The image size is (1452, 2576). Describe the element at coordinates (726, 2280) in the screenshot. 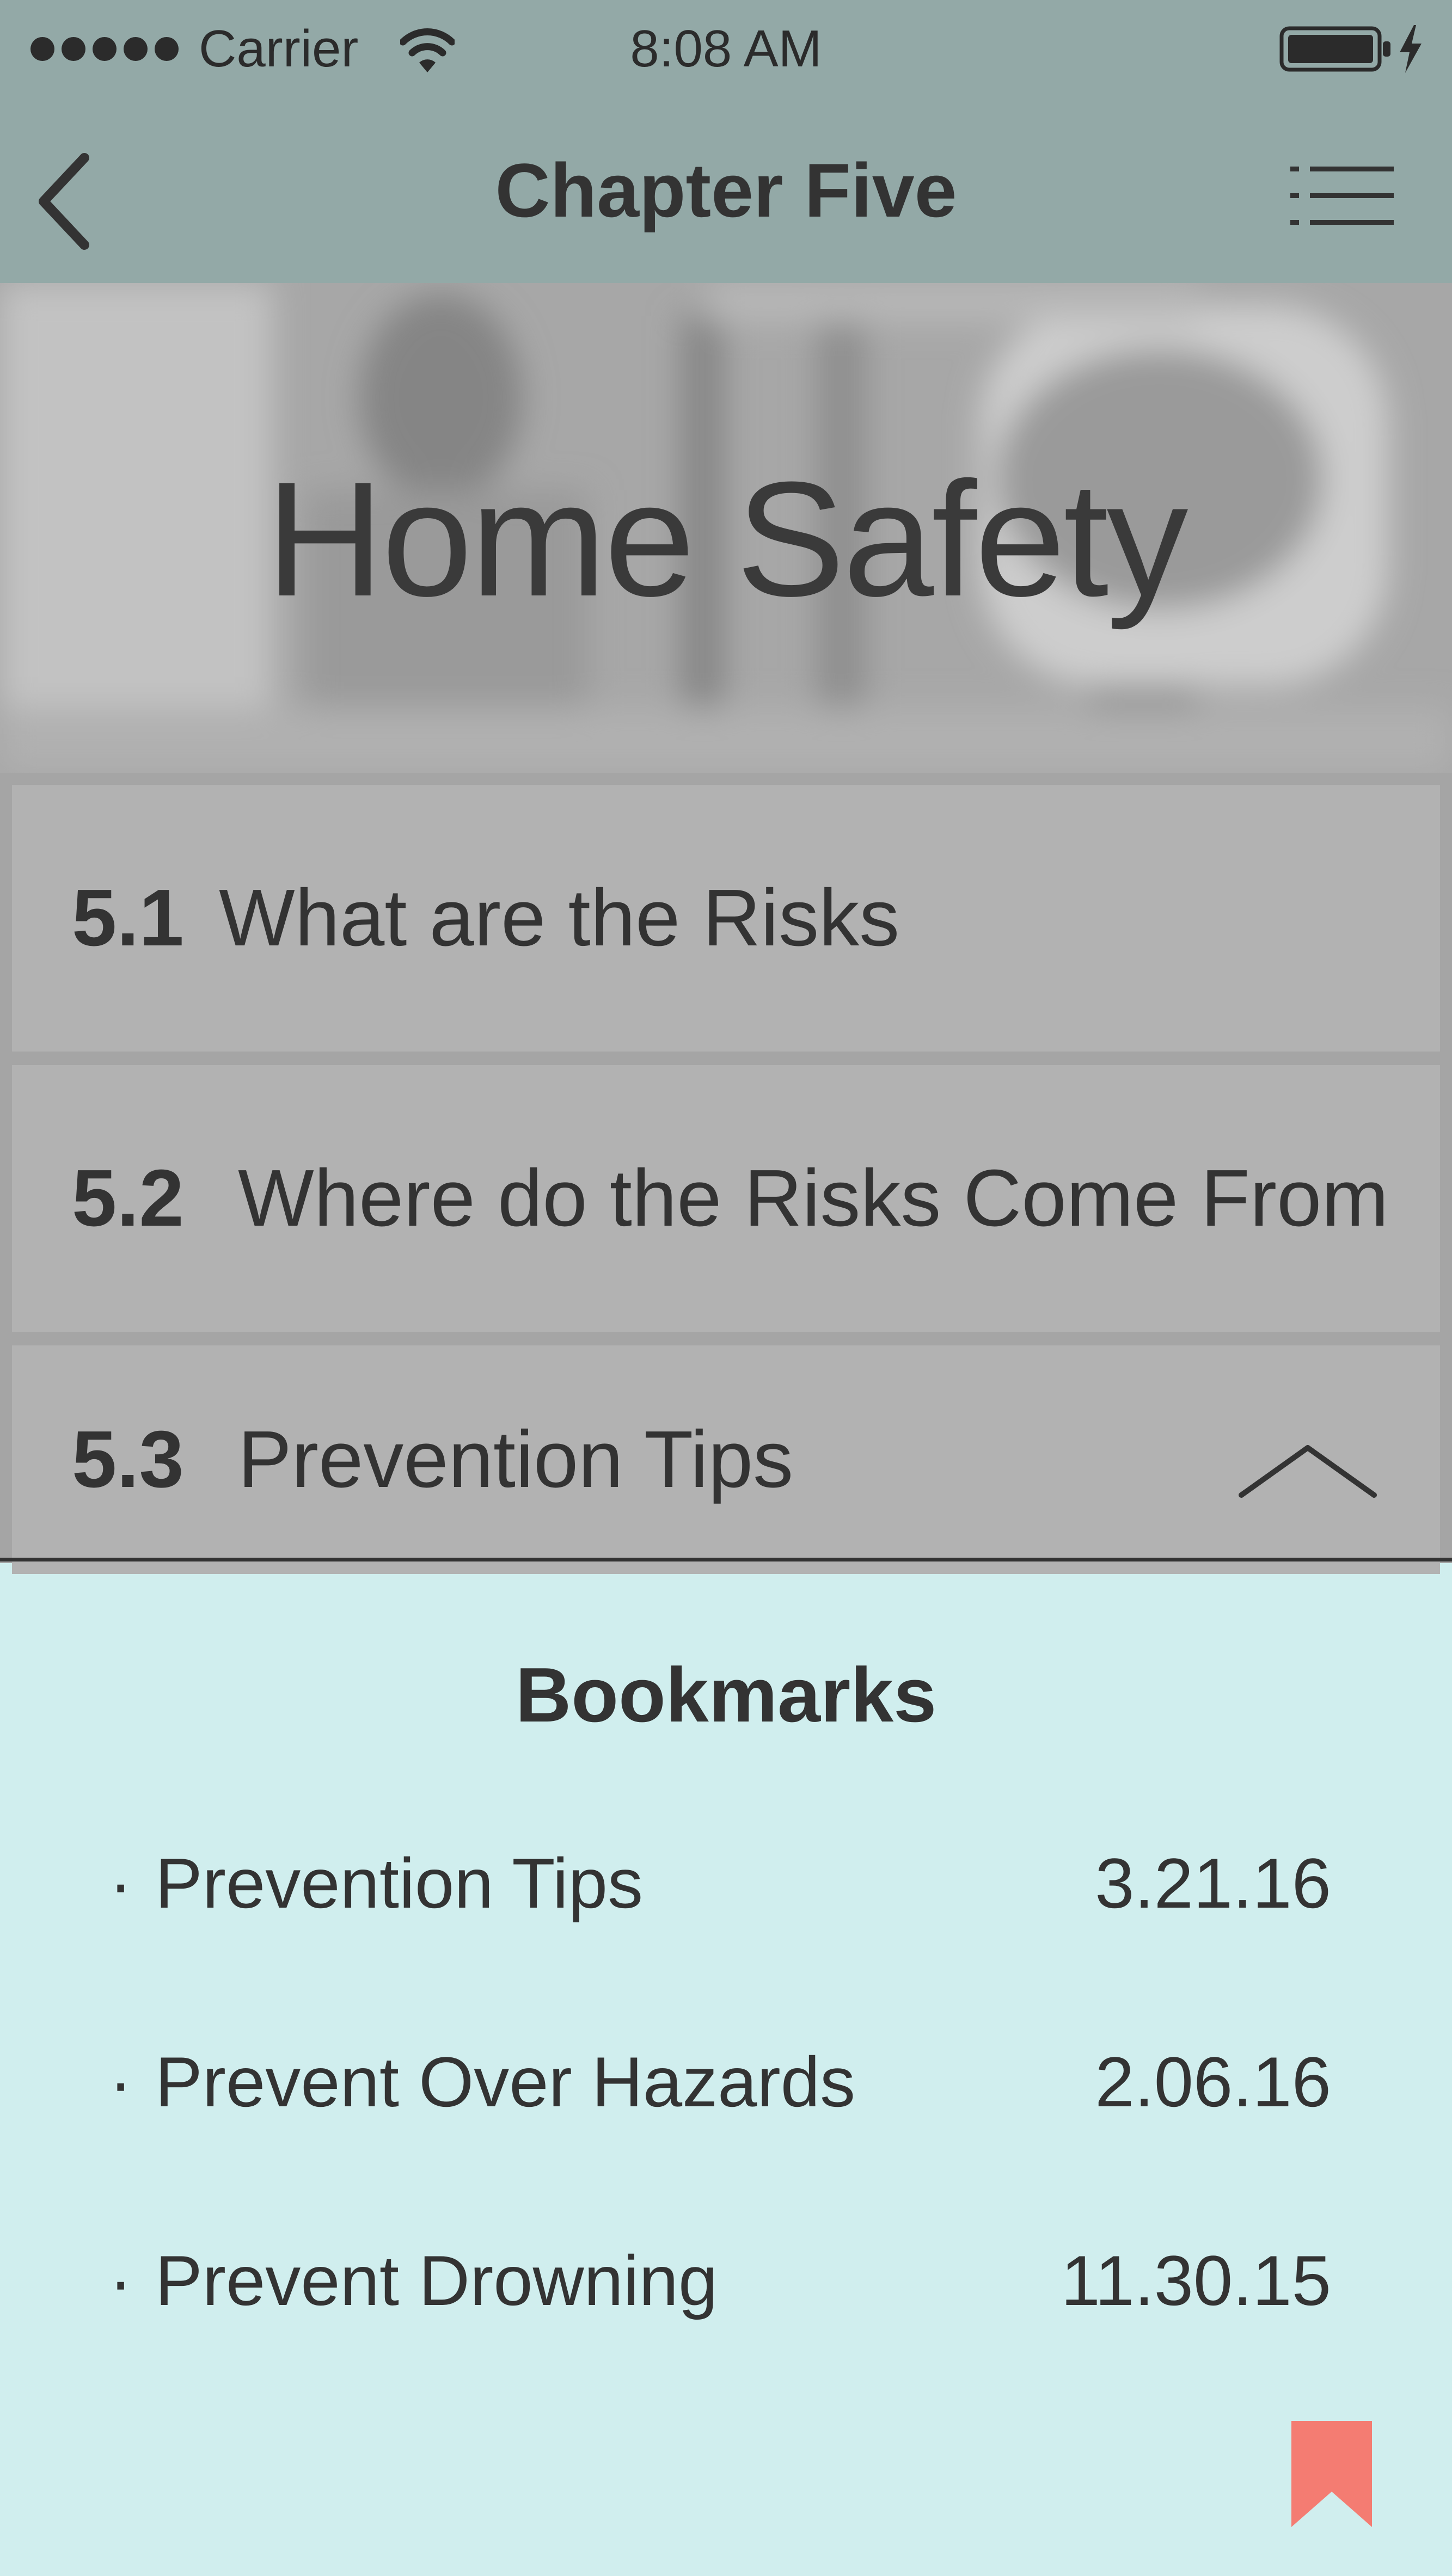

I see `bookmark-item: · Prevent Drowning 11.30.15` at that location.